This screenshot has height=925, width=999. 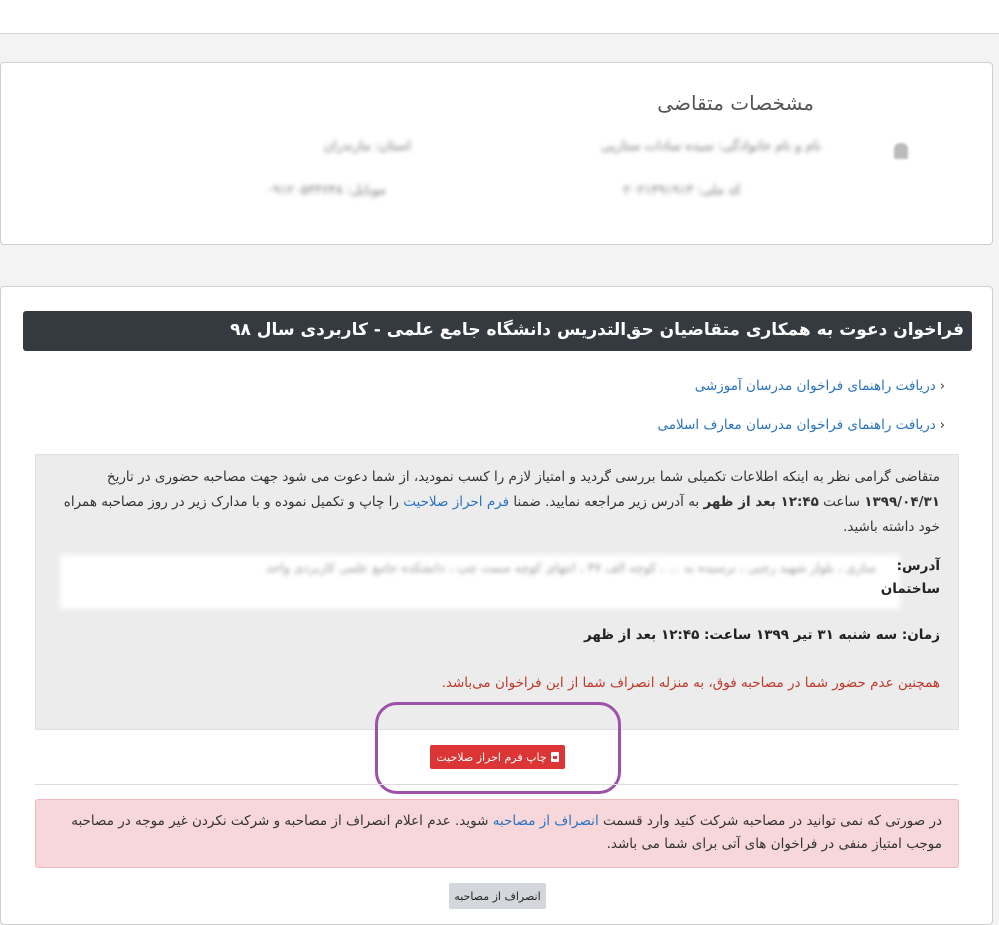 What do you see at coordinates (497, 784) in the screenshot?
I see `divider` at bounding box center [497, 784].